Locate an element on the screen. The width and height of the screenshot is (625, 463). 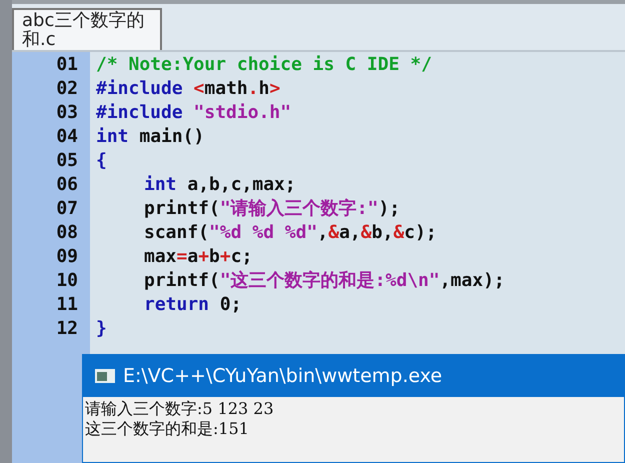
code-line: int a,b,c,max; is located at coordinates (219, 184).